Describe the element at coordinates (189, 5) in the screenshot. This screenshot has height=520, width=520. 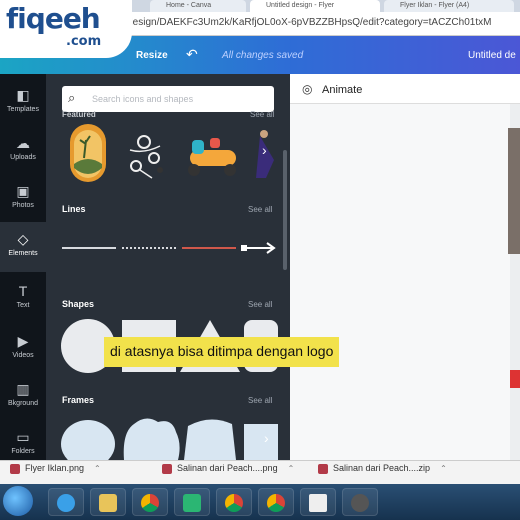
I see `tab-label: Home - Canva` at that location.